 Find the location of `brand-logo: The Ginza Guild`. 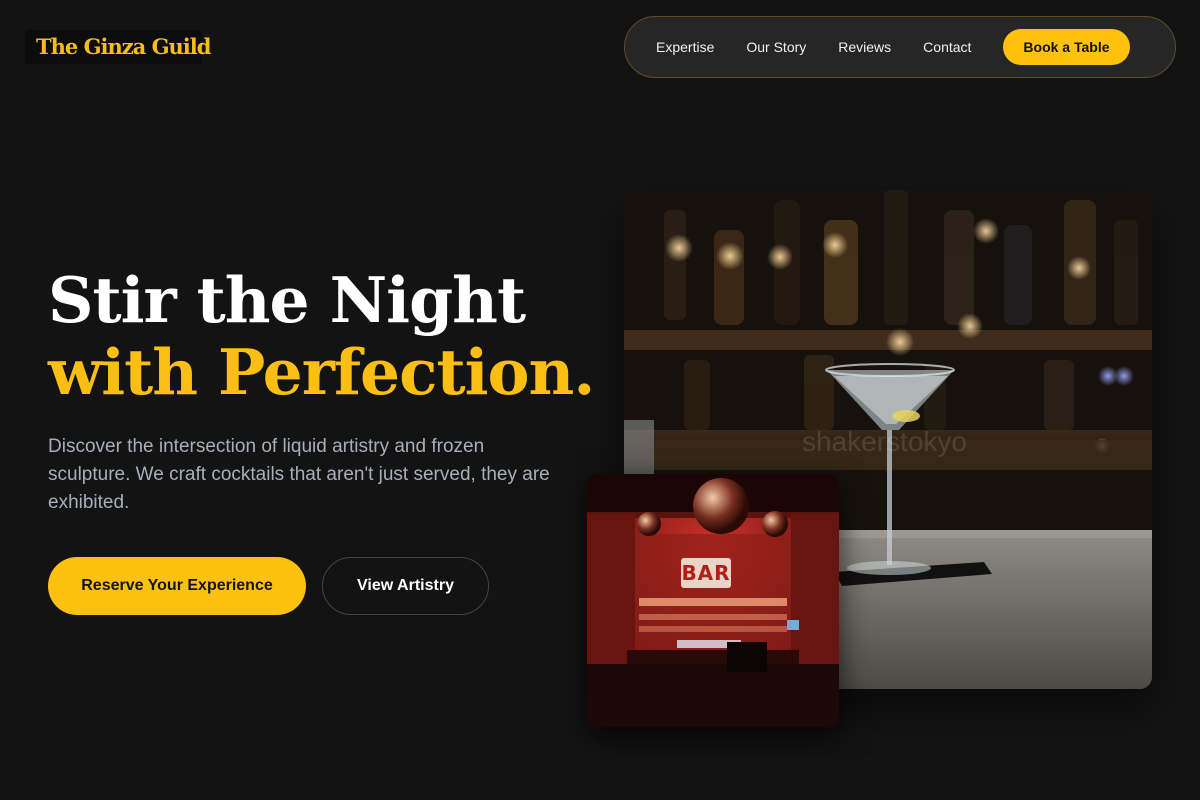

brand-logo: The Ginza Guild is located at coordinates (118, 47).